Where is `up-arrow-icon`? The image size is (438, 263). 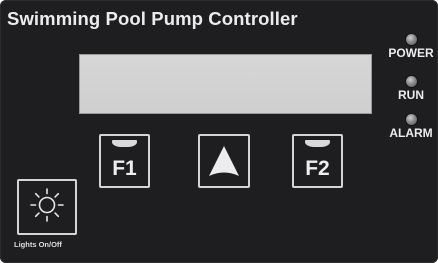
up-arrow-icon is located at coordinates (224, 161).